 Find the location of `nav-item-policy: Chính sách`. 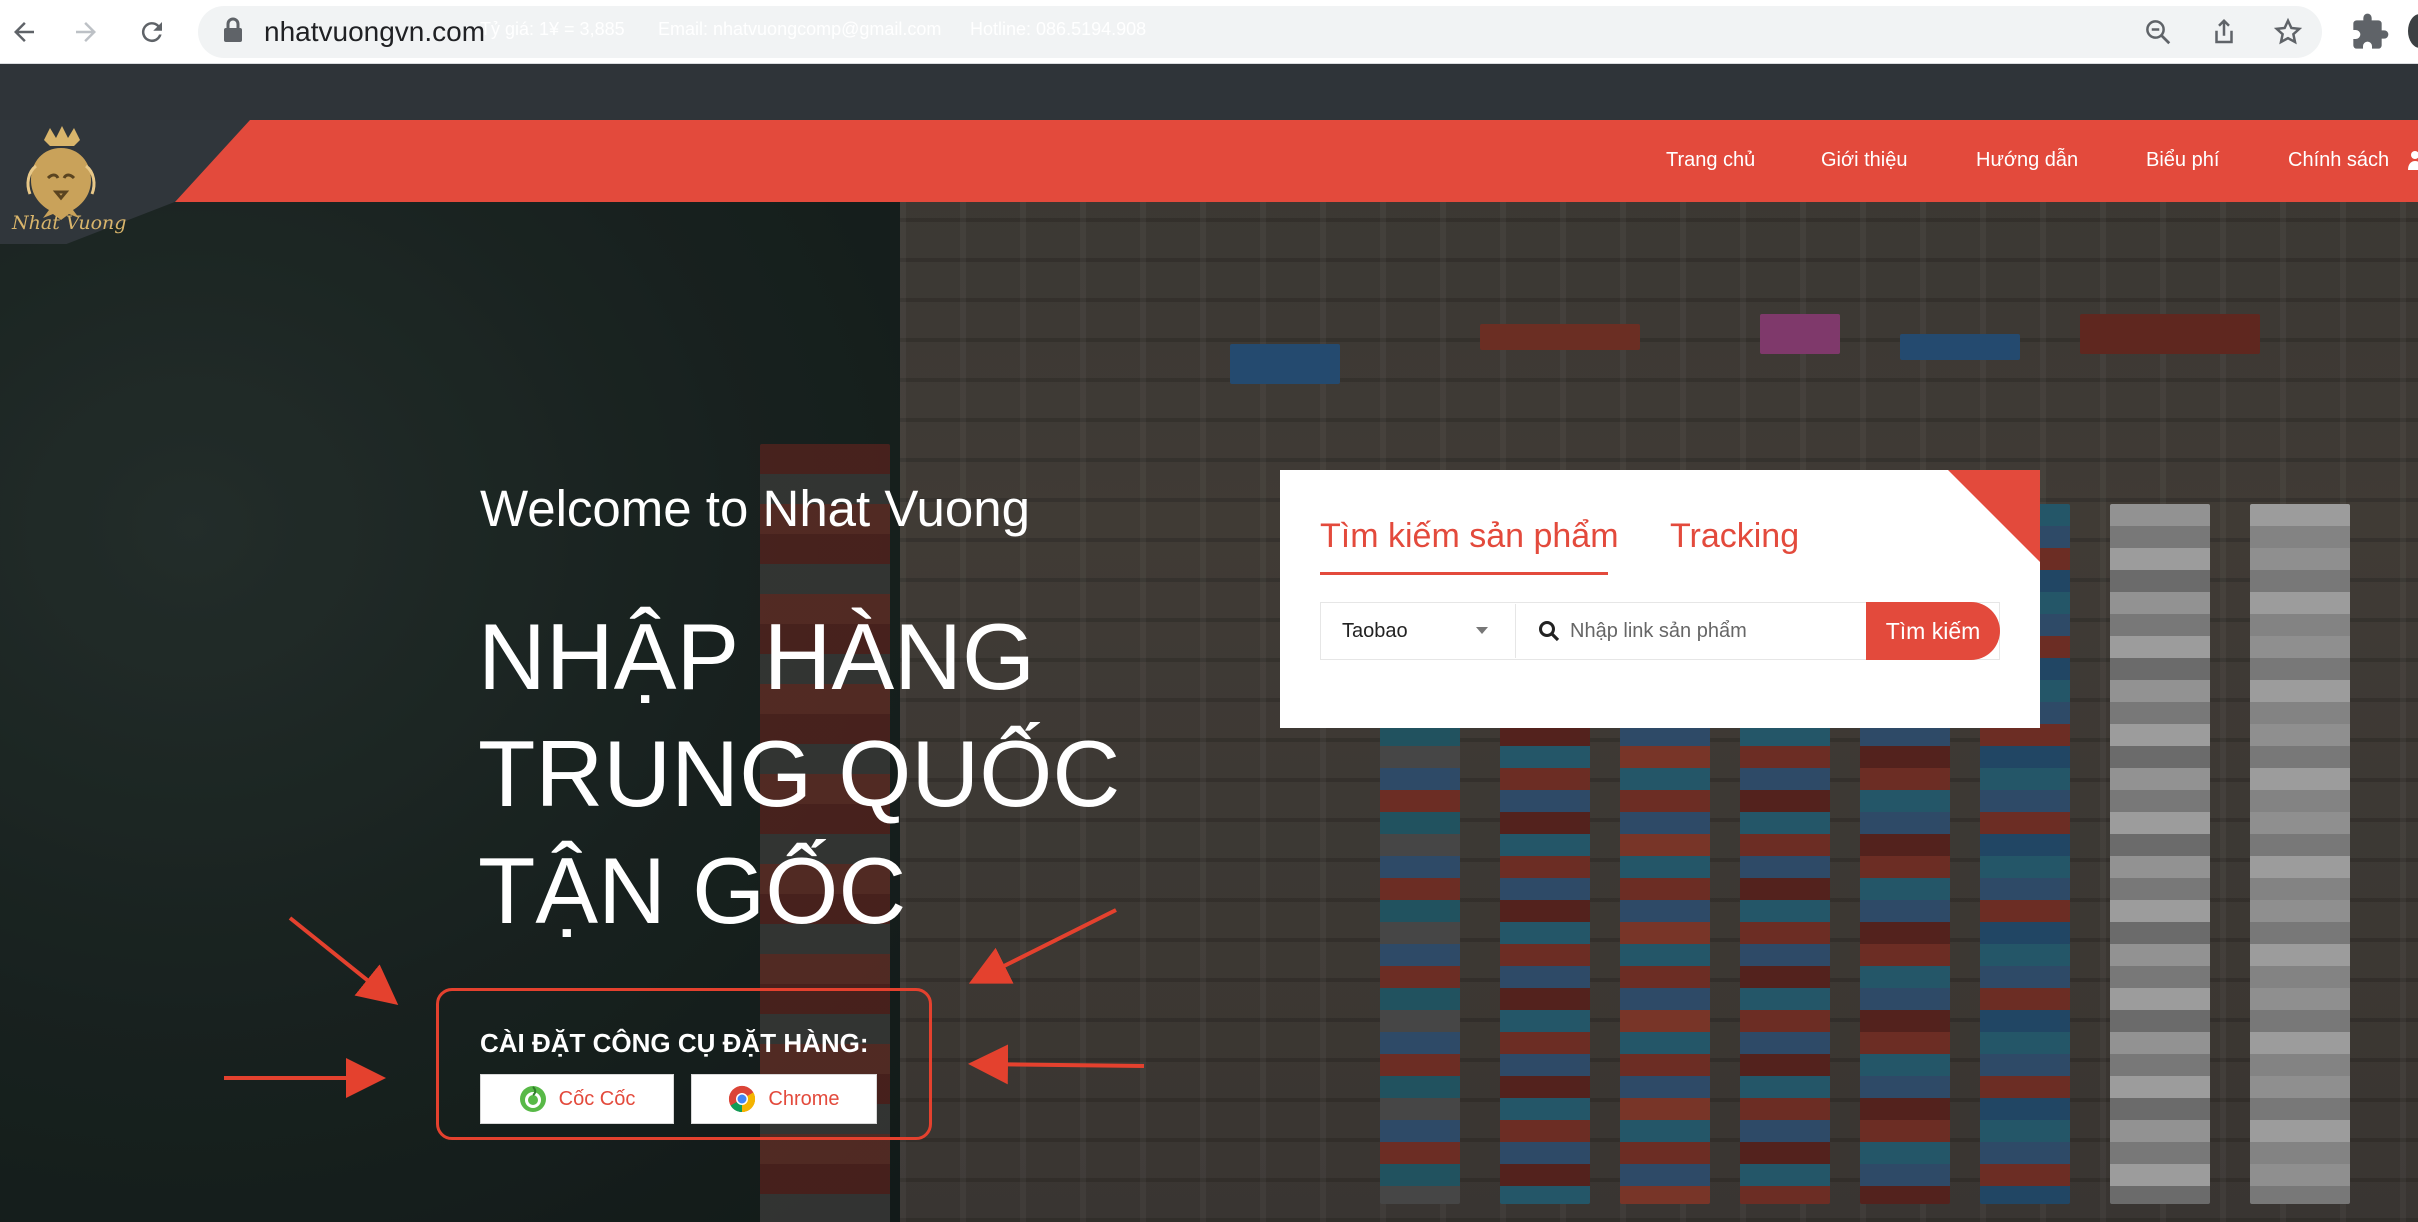

nav-item-policy: Chính sách is located at coordinates (2338, 160).